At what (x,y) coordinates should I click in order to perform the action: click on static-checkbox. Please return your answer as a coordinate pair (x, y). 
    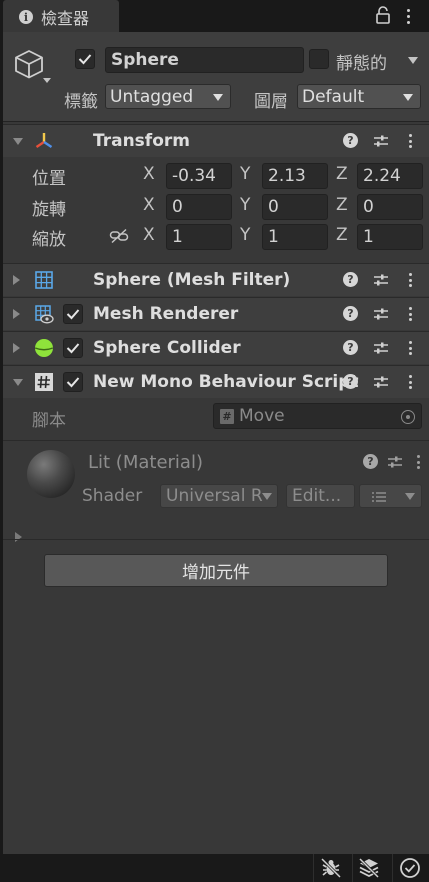
    Looking at the image, I should click on (319, 59).